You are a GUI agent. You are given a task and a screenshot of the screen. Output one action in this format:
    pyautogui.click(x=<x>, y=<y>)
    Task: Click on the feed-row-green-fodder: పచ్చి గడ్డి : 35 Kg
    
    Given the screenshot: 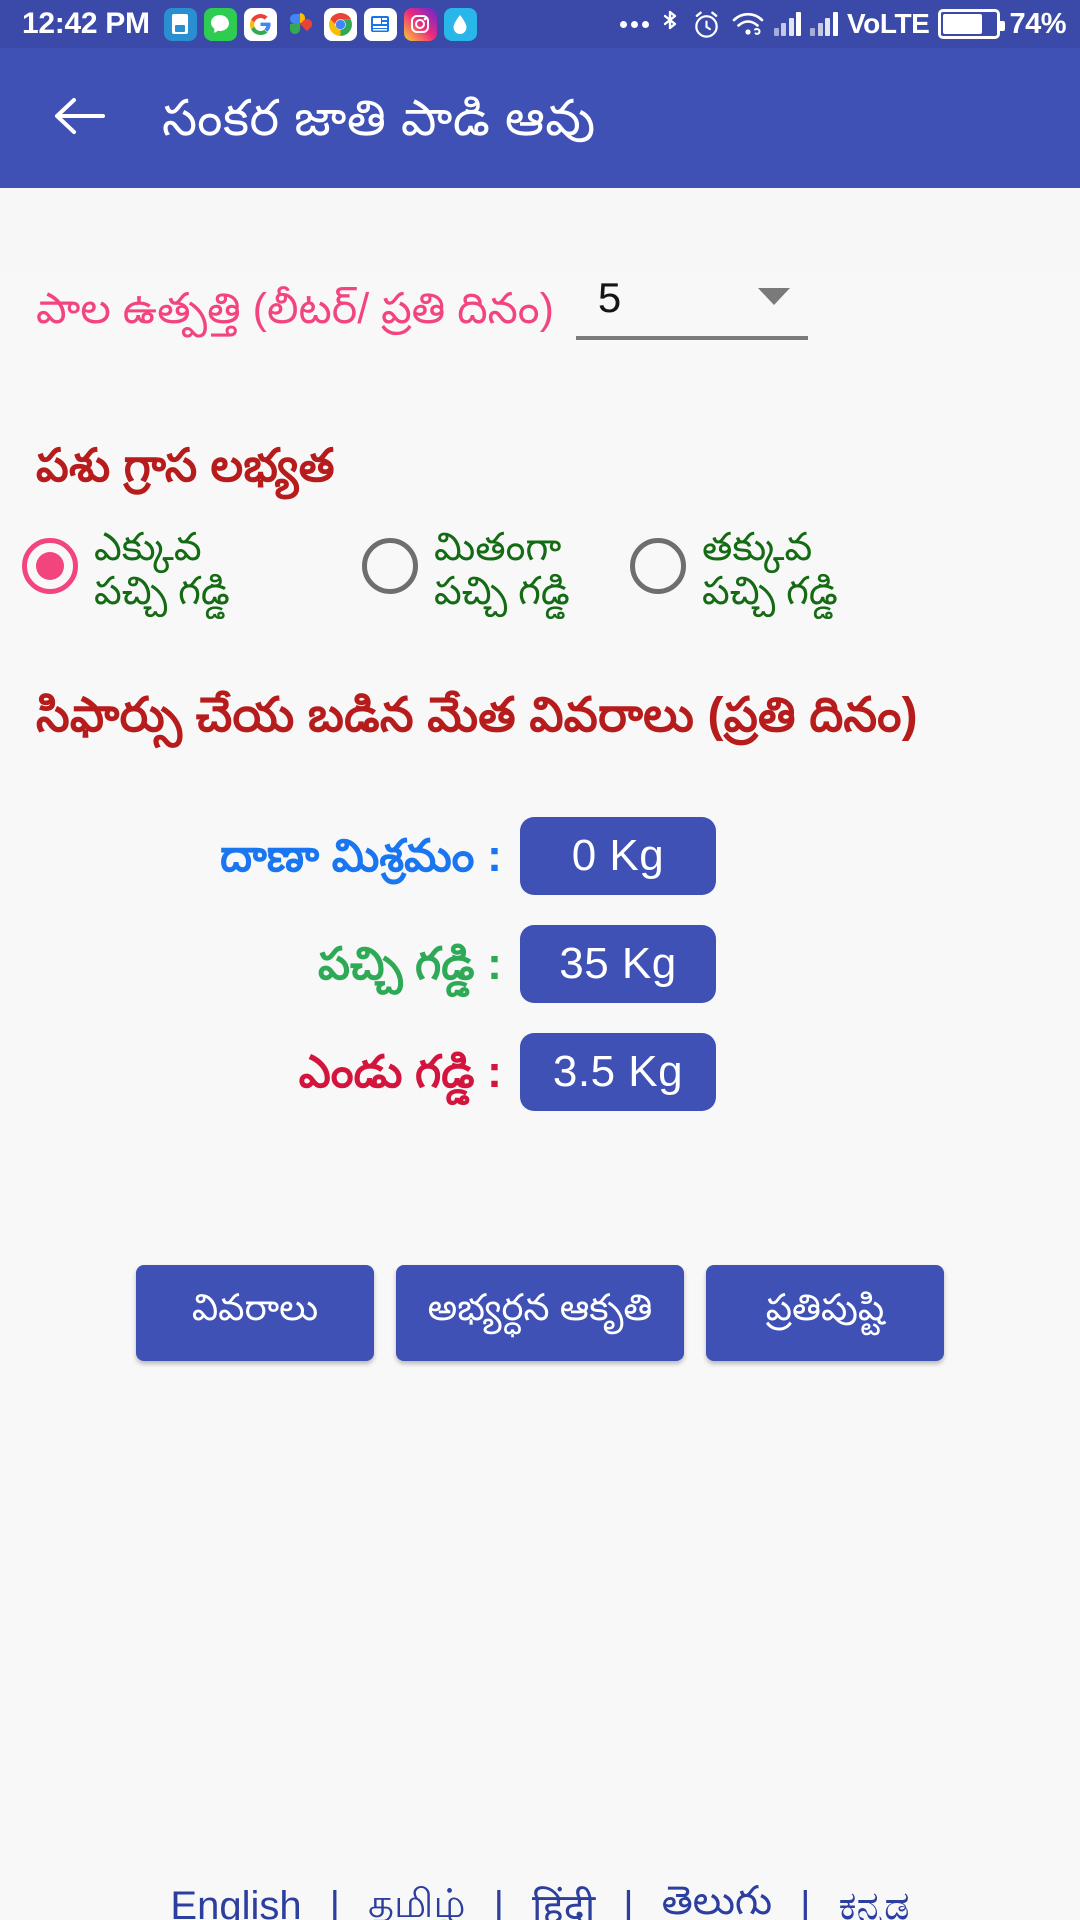 What is the action you would take?
    pyautogui.click(x=540, y=963)
    